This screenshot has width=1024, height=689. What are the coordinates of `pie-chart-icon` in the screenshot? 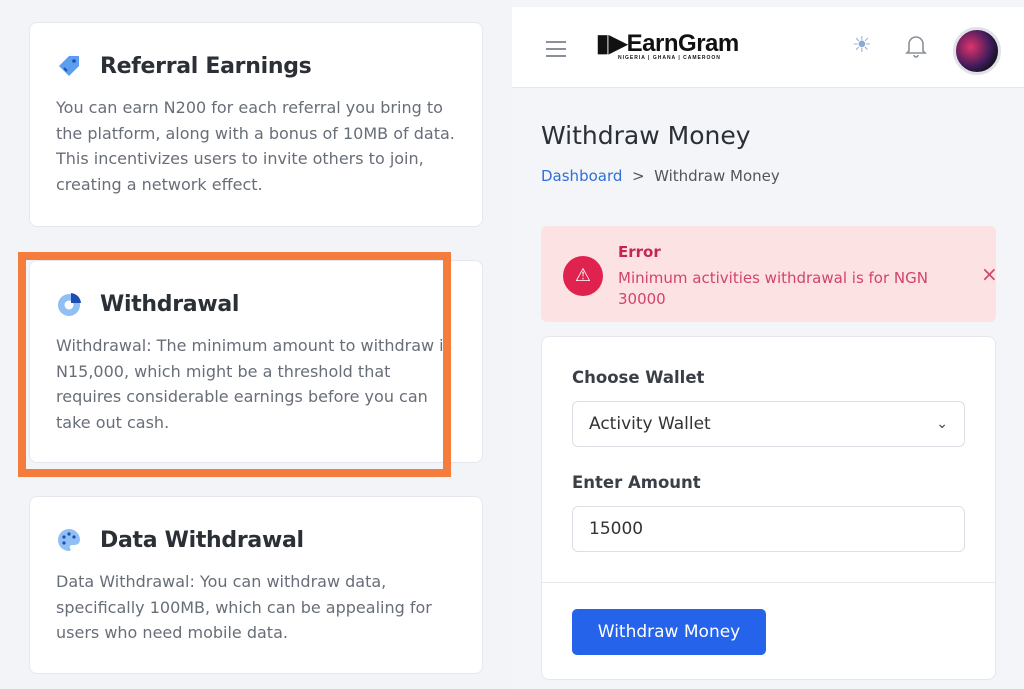 It's located at (69, 304).